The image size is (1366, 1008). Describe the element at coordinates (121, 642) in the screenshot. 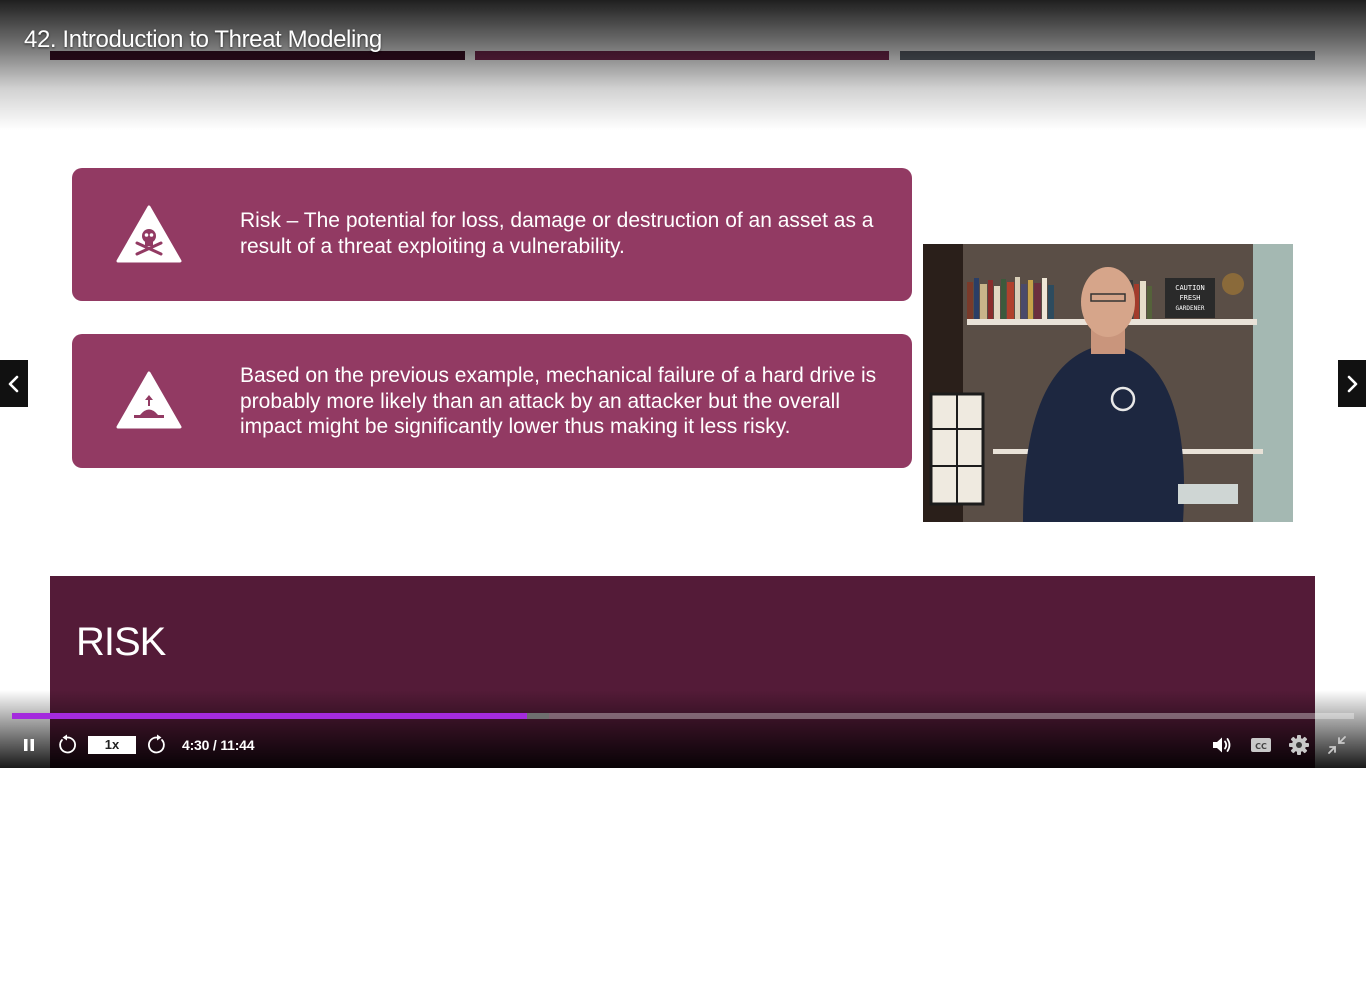

I see `slide-title: RISK` at that location.